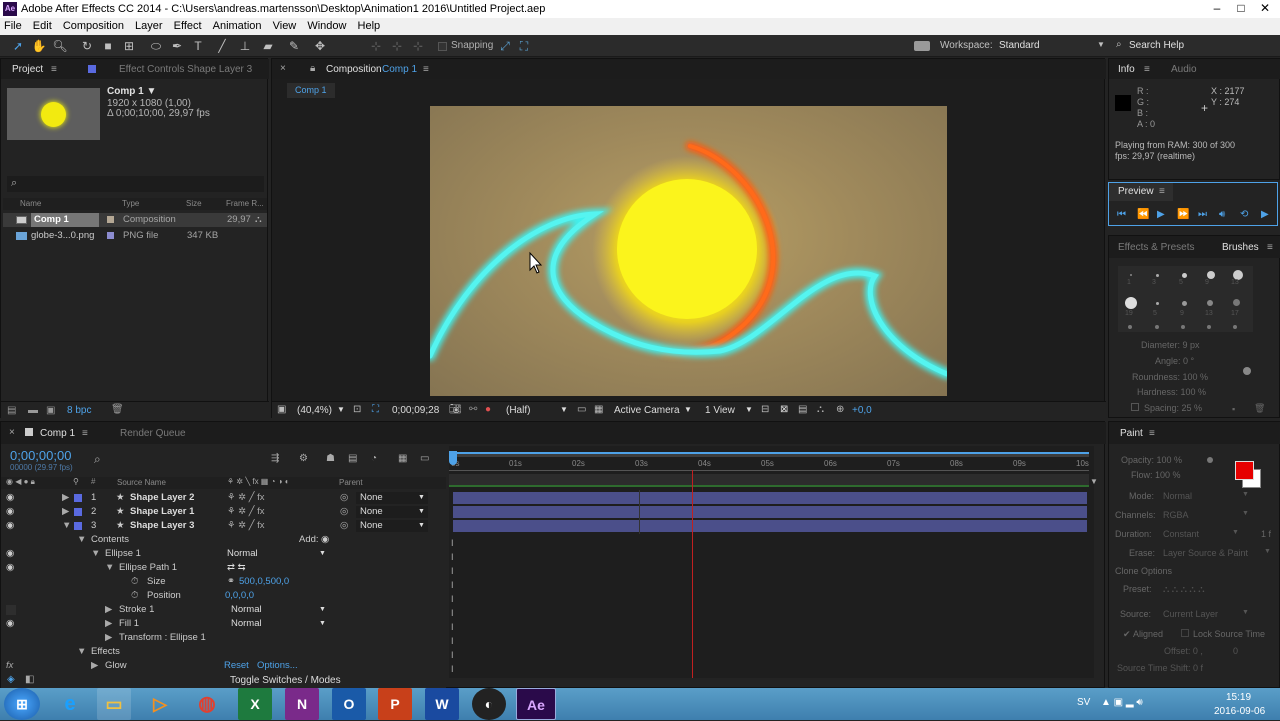 The image size is (1280, 721). I want to click on search-icon: ⌕, so click(1119, 44).